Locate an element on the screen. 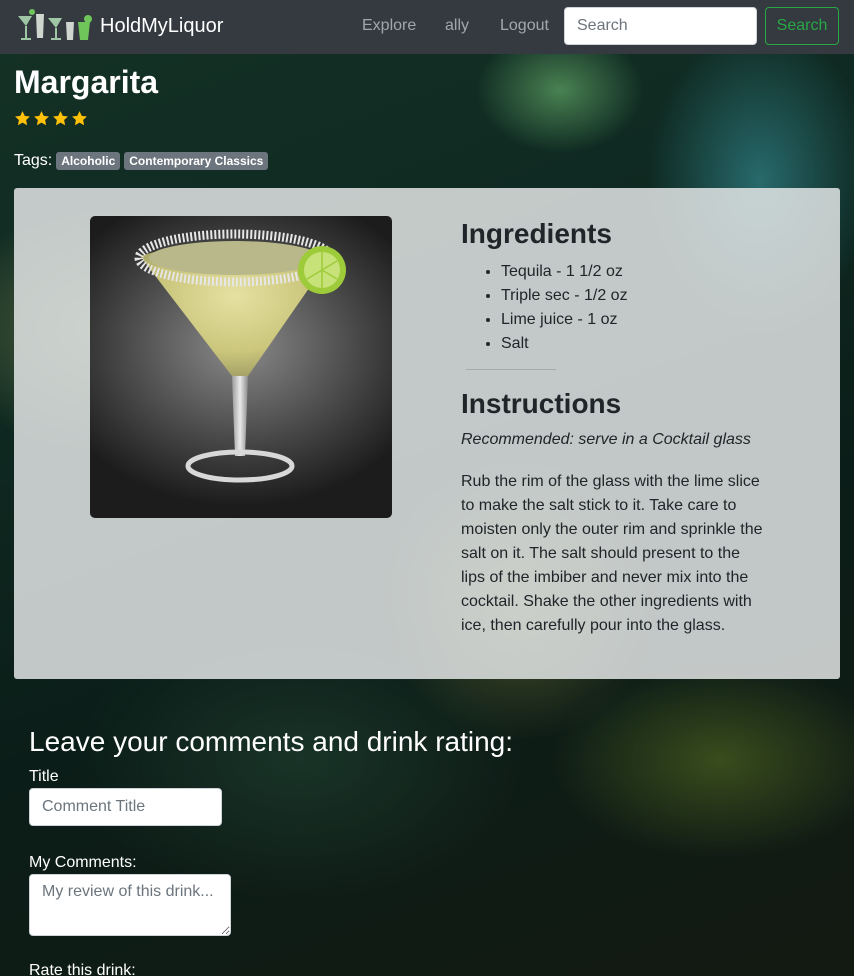 This screenshot has width=854, height=976. comment-title-input is located at coordinates (125, 807).